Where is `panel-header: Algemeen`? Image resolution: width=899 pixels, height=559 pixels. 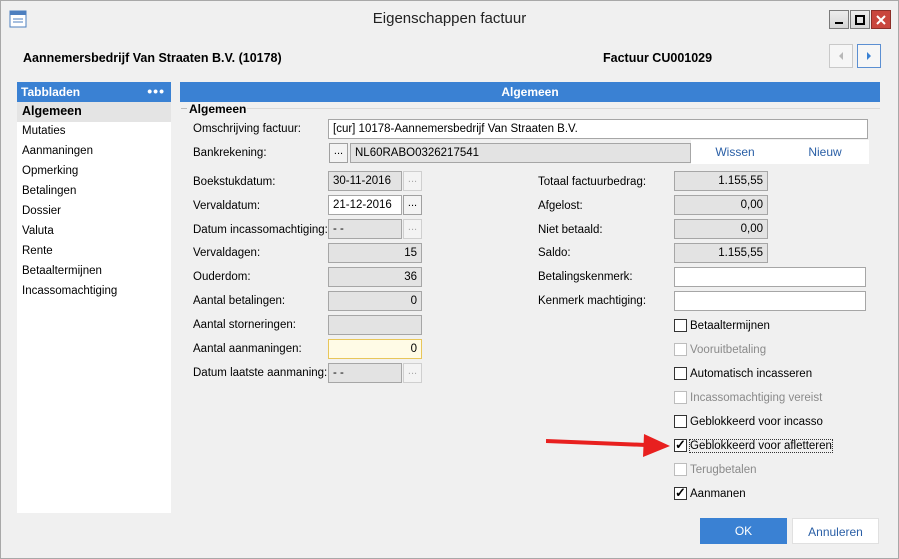 panel-header: Algemeen is located at coordinates (530, 92).